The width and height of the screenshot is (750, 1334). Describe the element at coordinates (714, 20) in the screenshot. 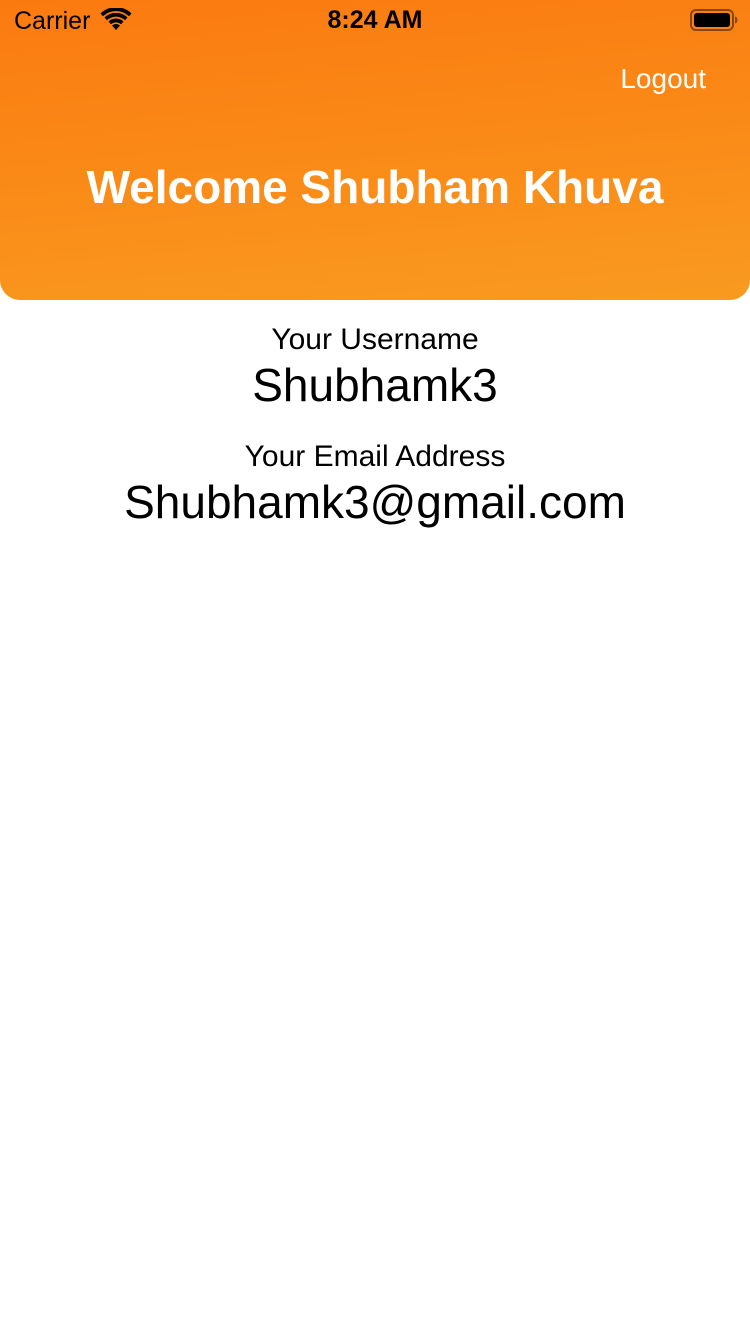

I see `battery-icon` at that location.